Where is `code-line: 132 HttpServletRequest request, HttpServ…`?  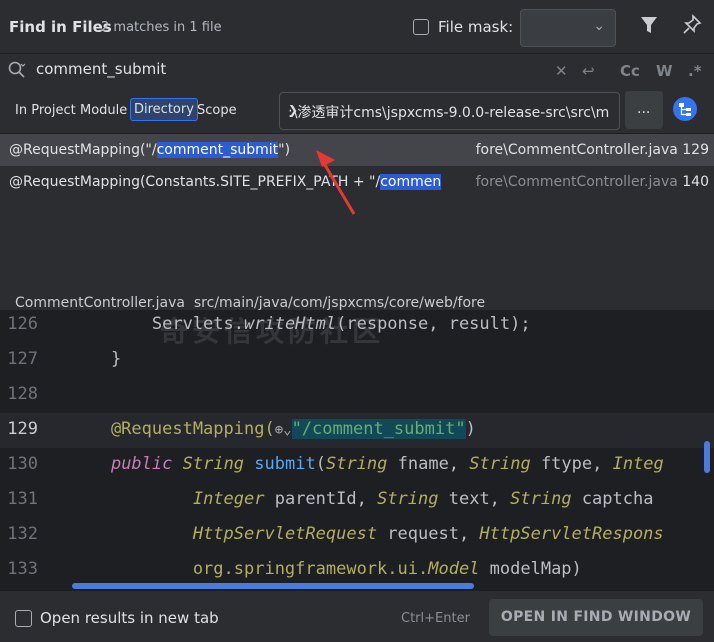
code-line: 132 HttpServletRequest request, HttpServ… is located at coordinates (357, 535).